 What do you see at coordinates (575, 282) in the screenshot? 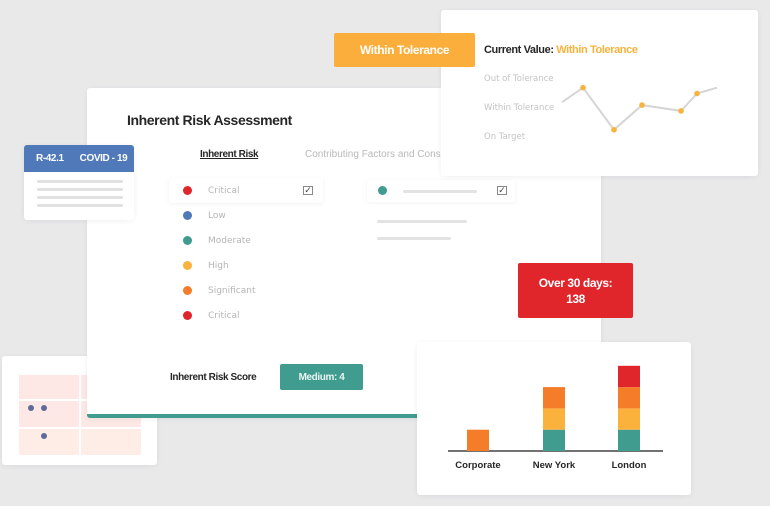
I see `overdue-label: Over 30 days:` at bounding box center [575, 282].